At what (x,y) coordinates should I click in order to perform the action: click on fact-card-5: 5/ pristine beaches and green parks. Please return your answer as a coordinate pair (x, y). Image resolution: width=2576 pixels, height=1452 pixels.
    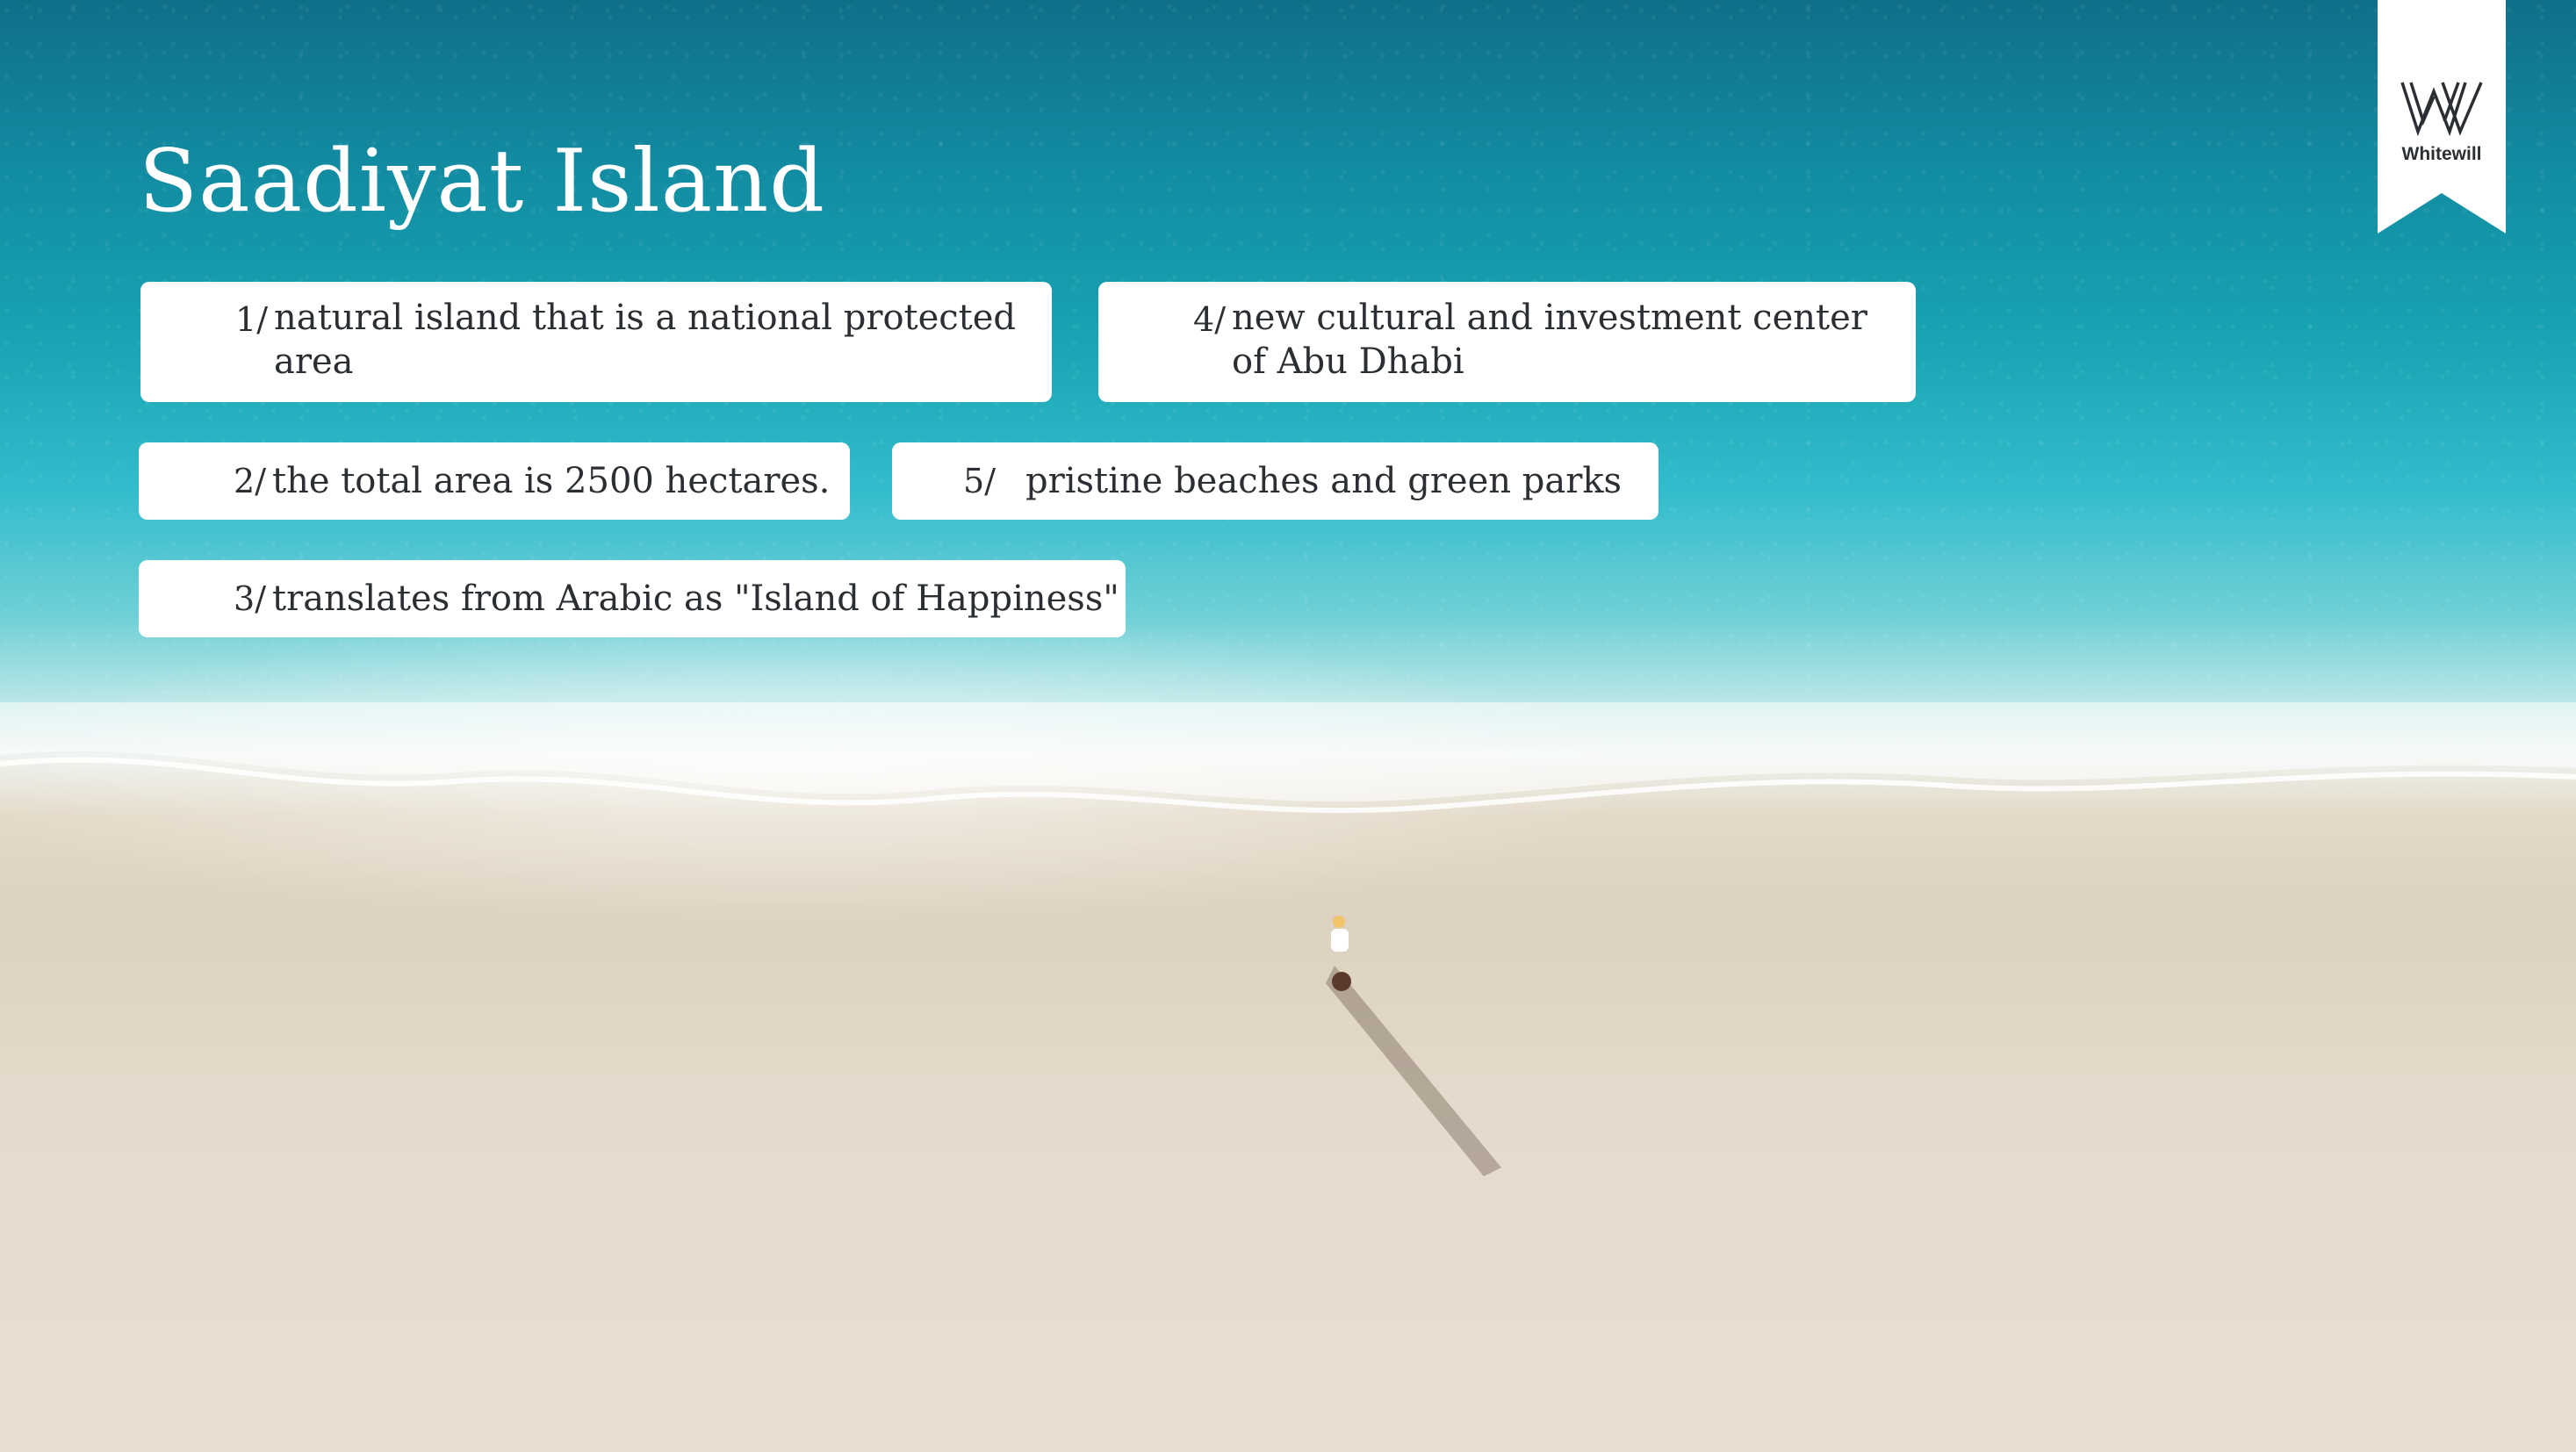
    Looking at the image, I should click on (1275, 481).